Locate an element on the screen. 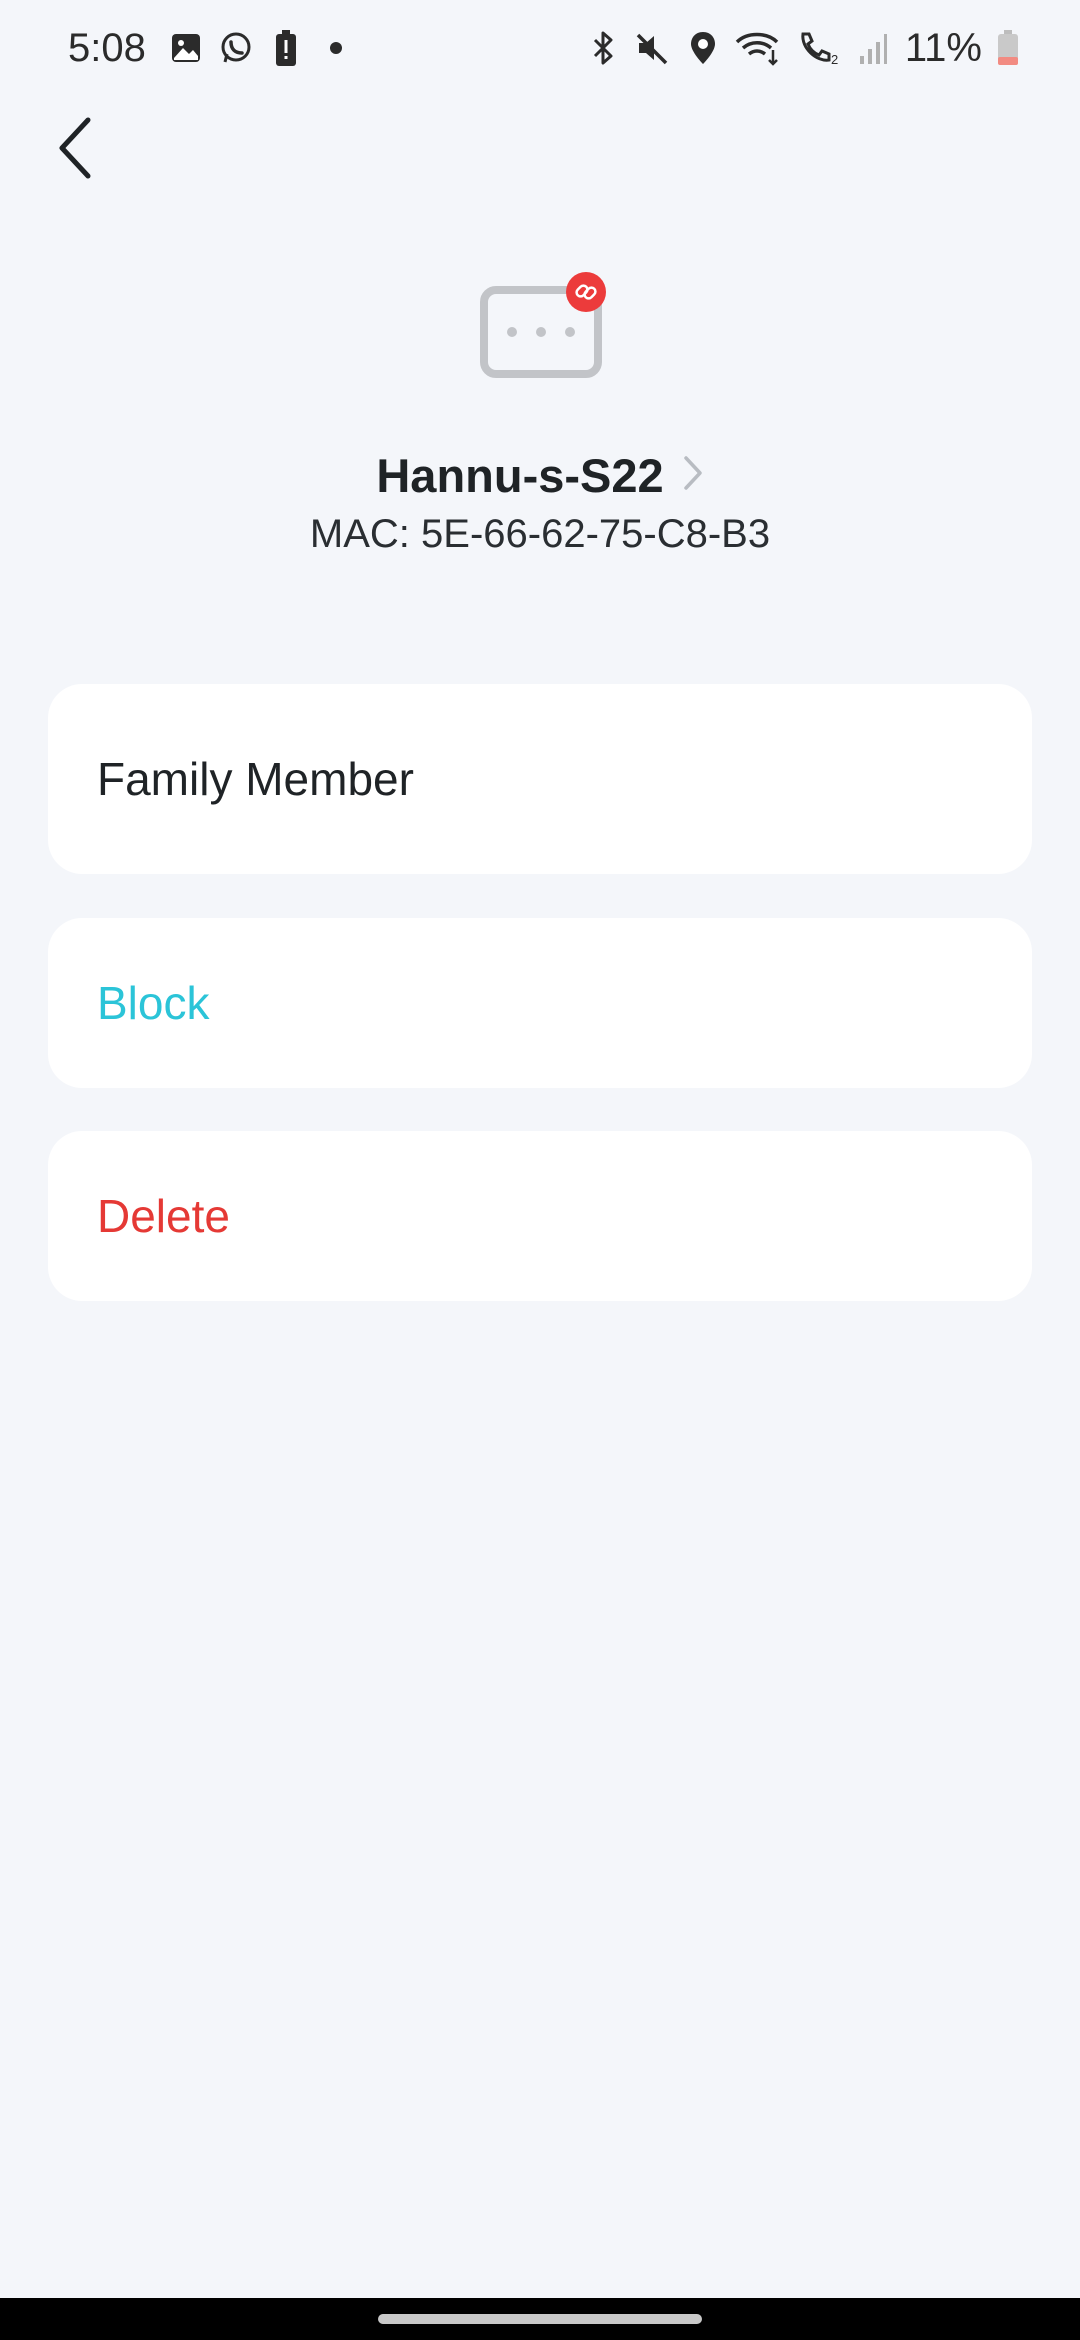 The image size is (1080, 2340). status-left: 5:08 is located at coordinates (211, 48).